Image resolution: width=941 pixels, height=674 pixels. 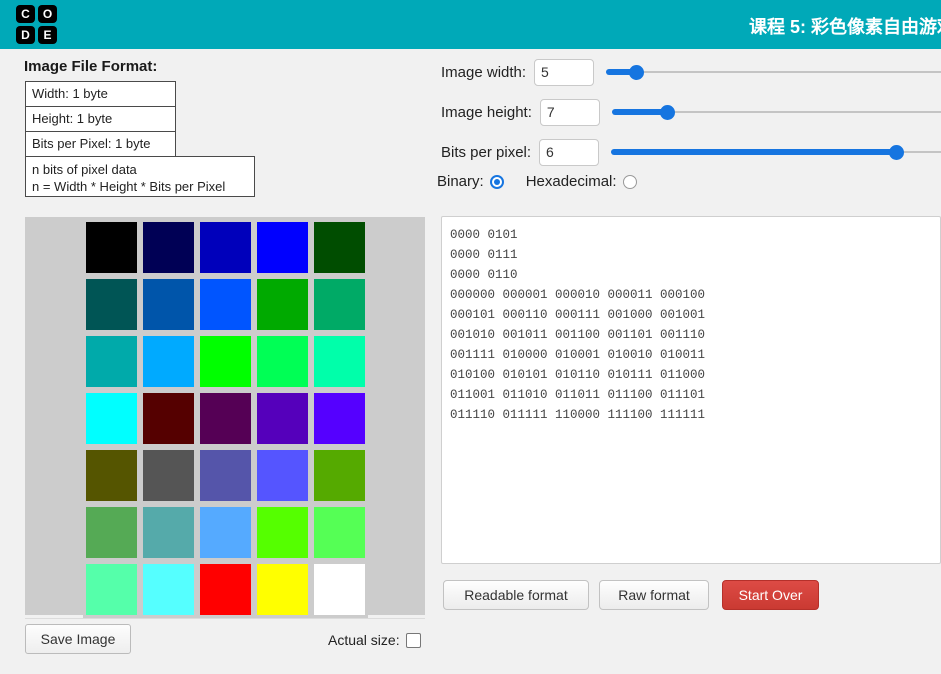 I want to click on actual-size-control: Actual size:, so click(x=374, y=640).